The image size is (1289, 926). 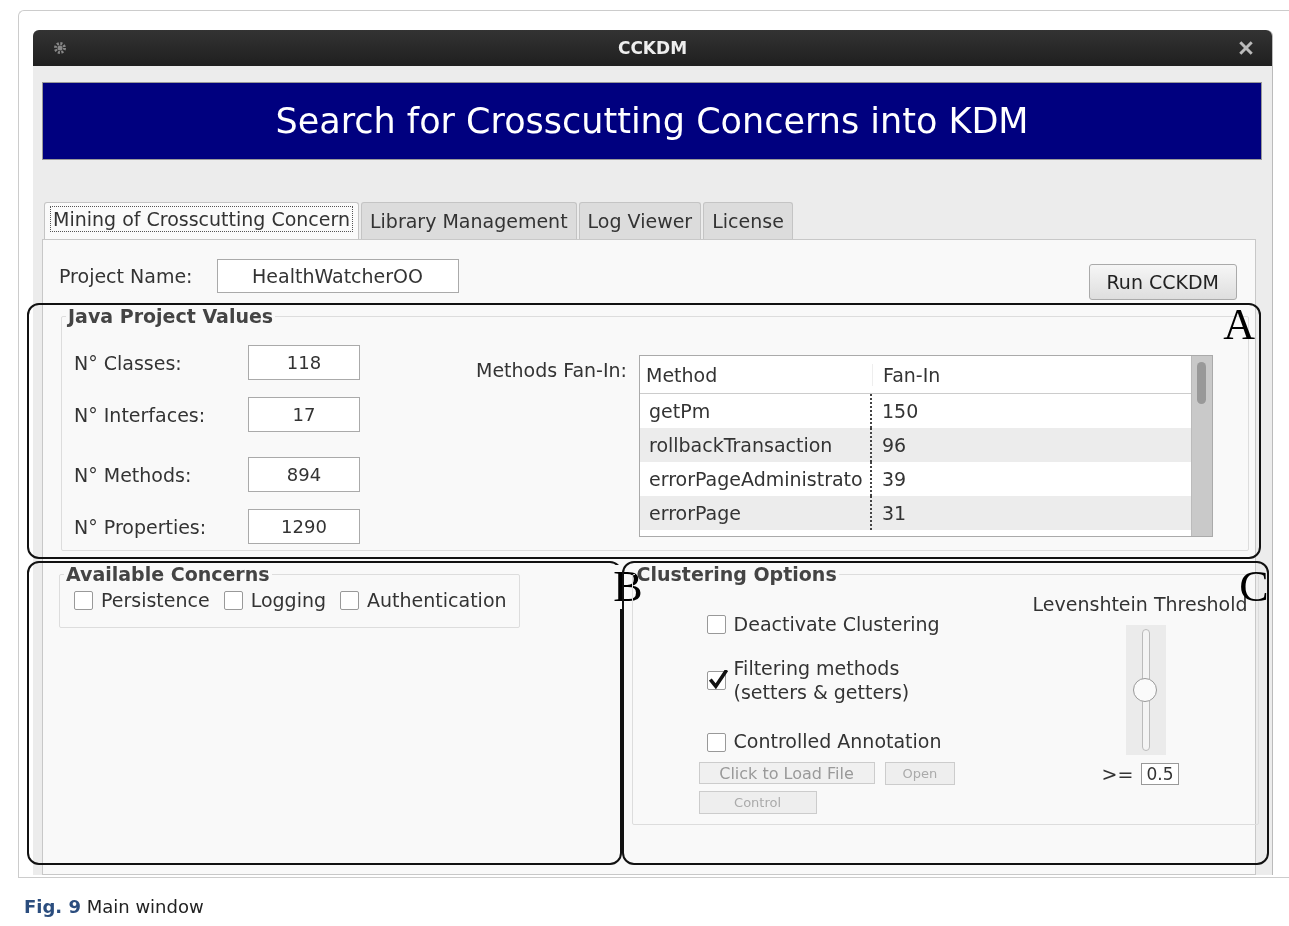 I want to click on table-cell-text: 96, so click(x=894, y=445).